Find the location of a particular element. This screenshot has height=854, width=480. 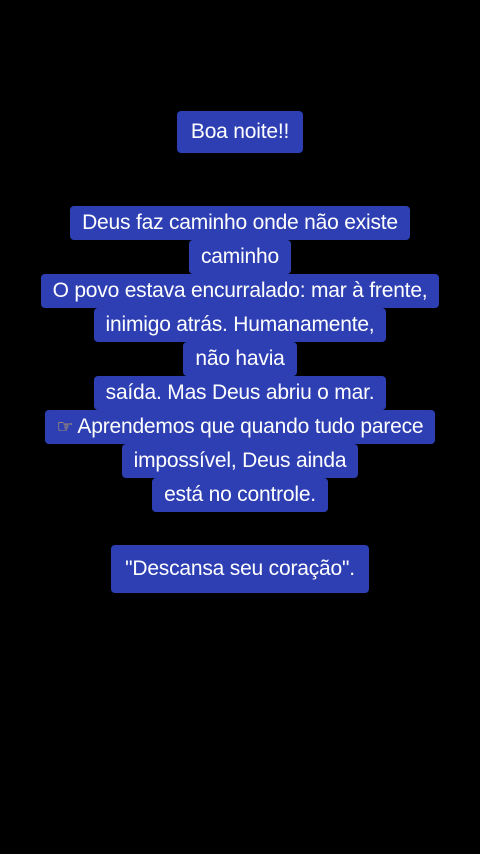

quote-text: "Descansa seu coração". is located at coordinates (240, 569).